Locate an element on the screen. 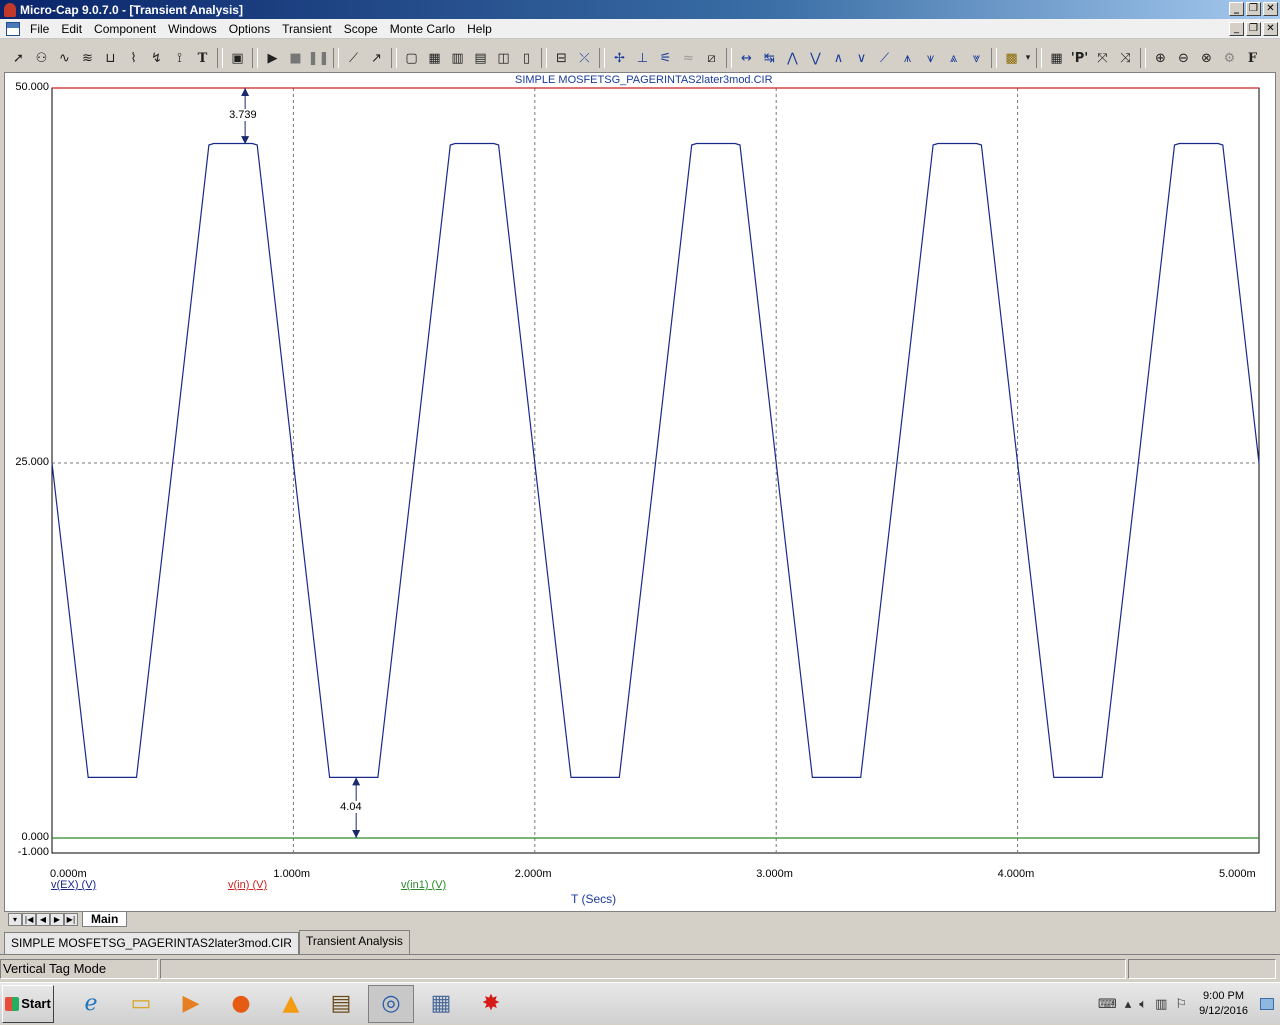  page-tab-main: Main is located at coordinates (105, 919).